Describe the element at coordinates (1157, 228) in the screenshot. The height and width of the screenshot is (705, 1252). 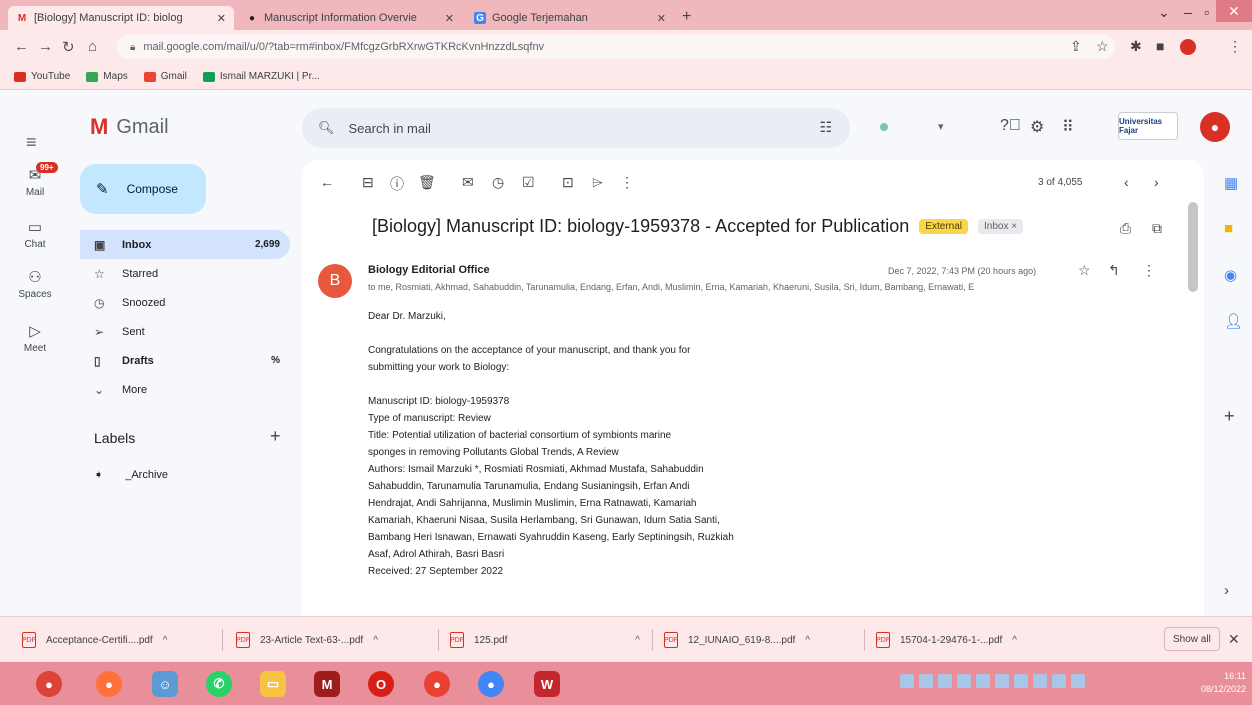
I see `open-new-window-icon: ⧉` at that location.